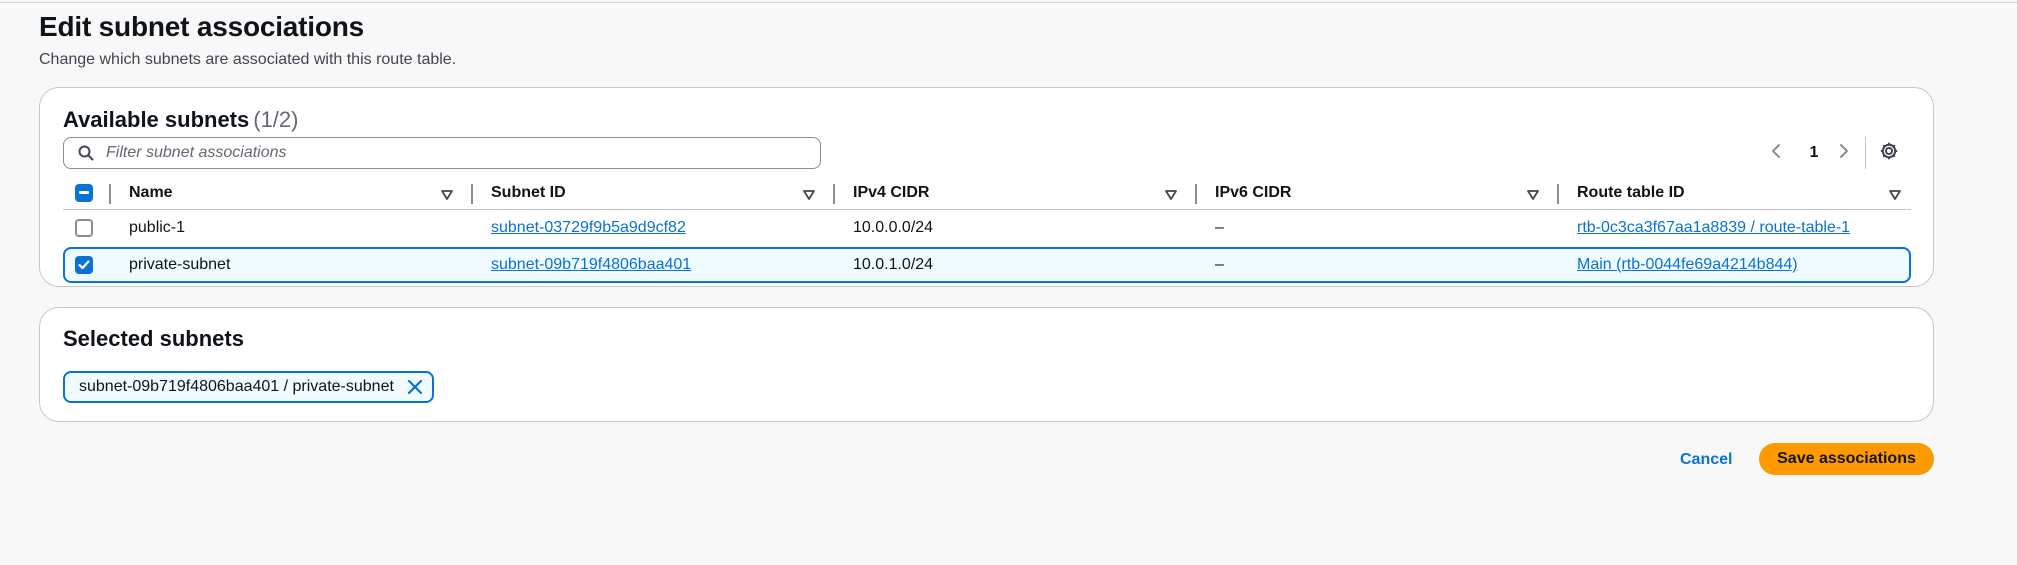  I want to click on column-header-subnet-id: Subnet ID, so click(528, 193).